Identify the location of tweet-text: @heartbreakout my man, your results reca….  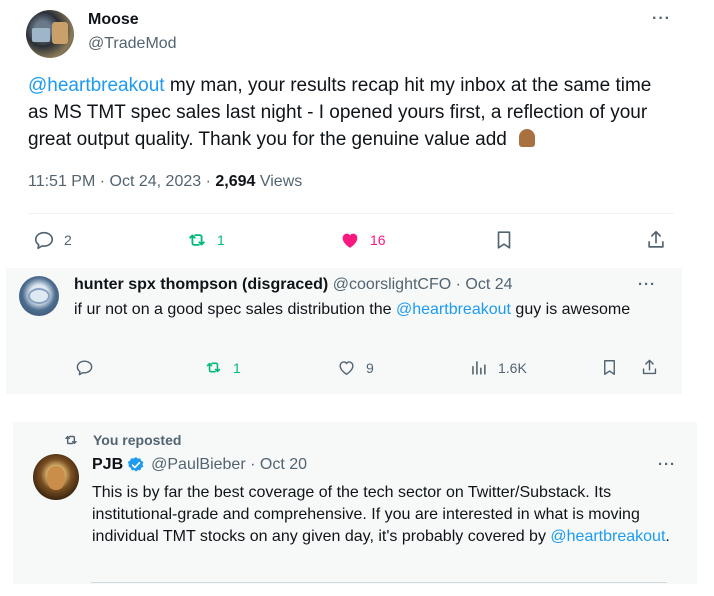
(343, 112).